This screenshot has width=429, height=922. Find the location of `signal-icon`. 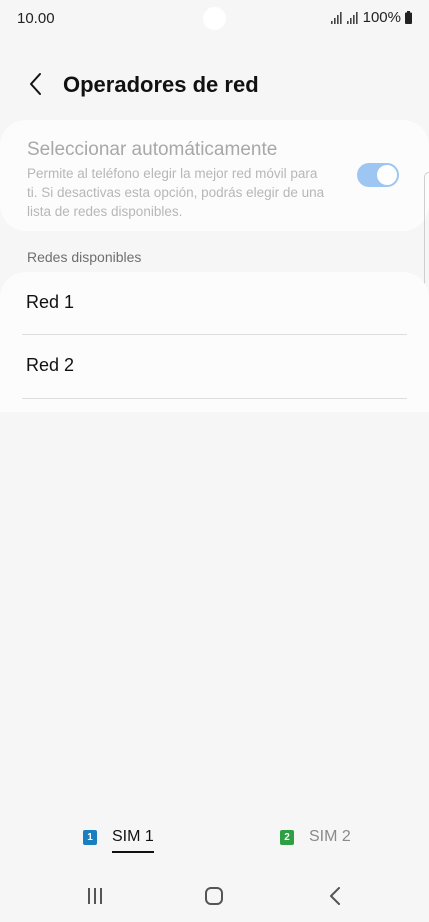

signal-icon is located at coordinates (336, 17).